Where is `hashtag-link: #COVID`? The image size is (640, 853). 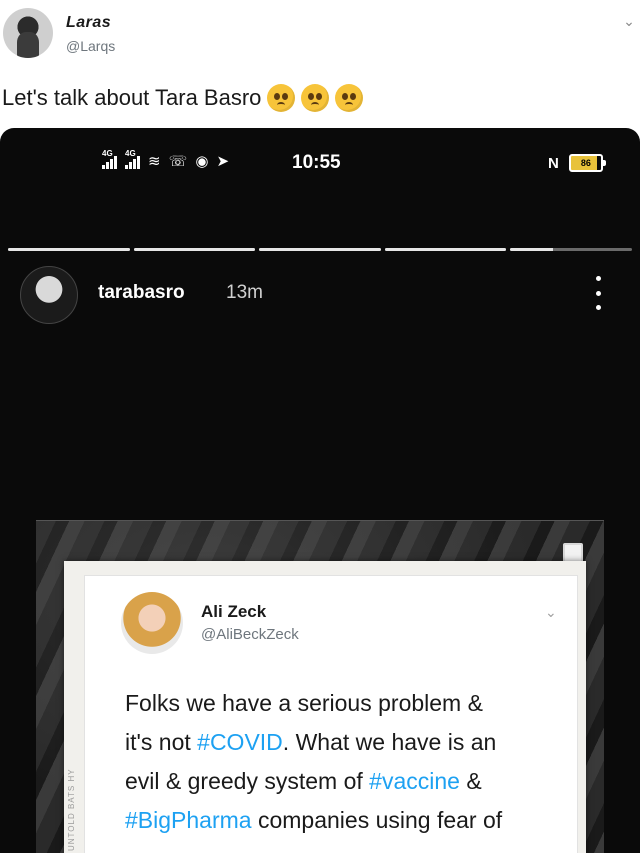 hashtag-link: #COVID is located at coordinates (240, 742).